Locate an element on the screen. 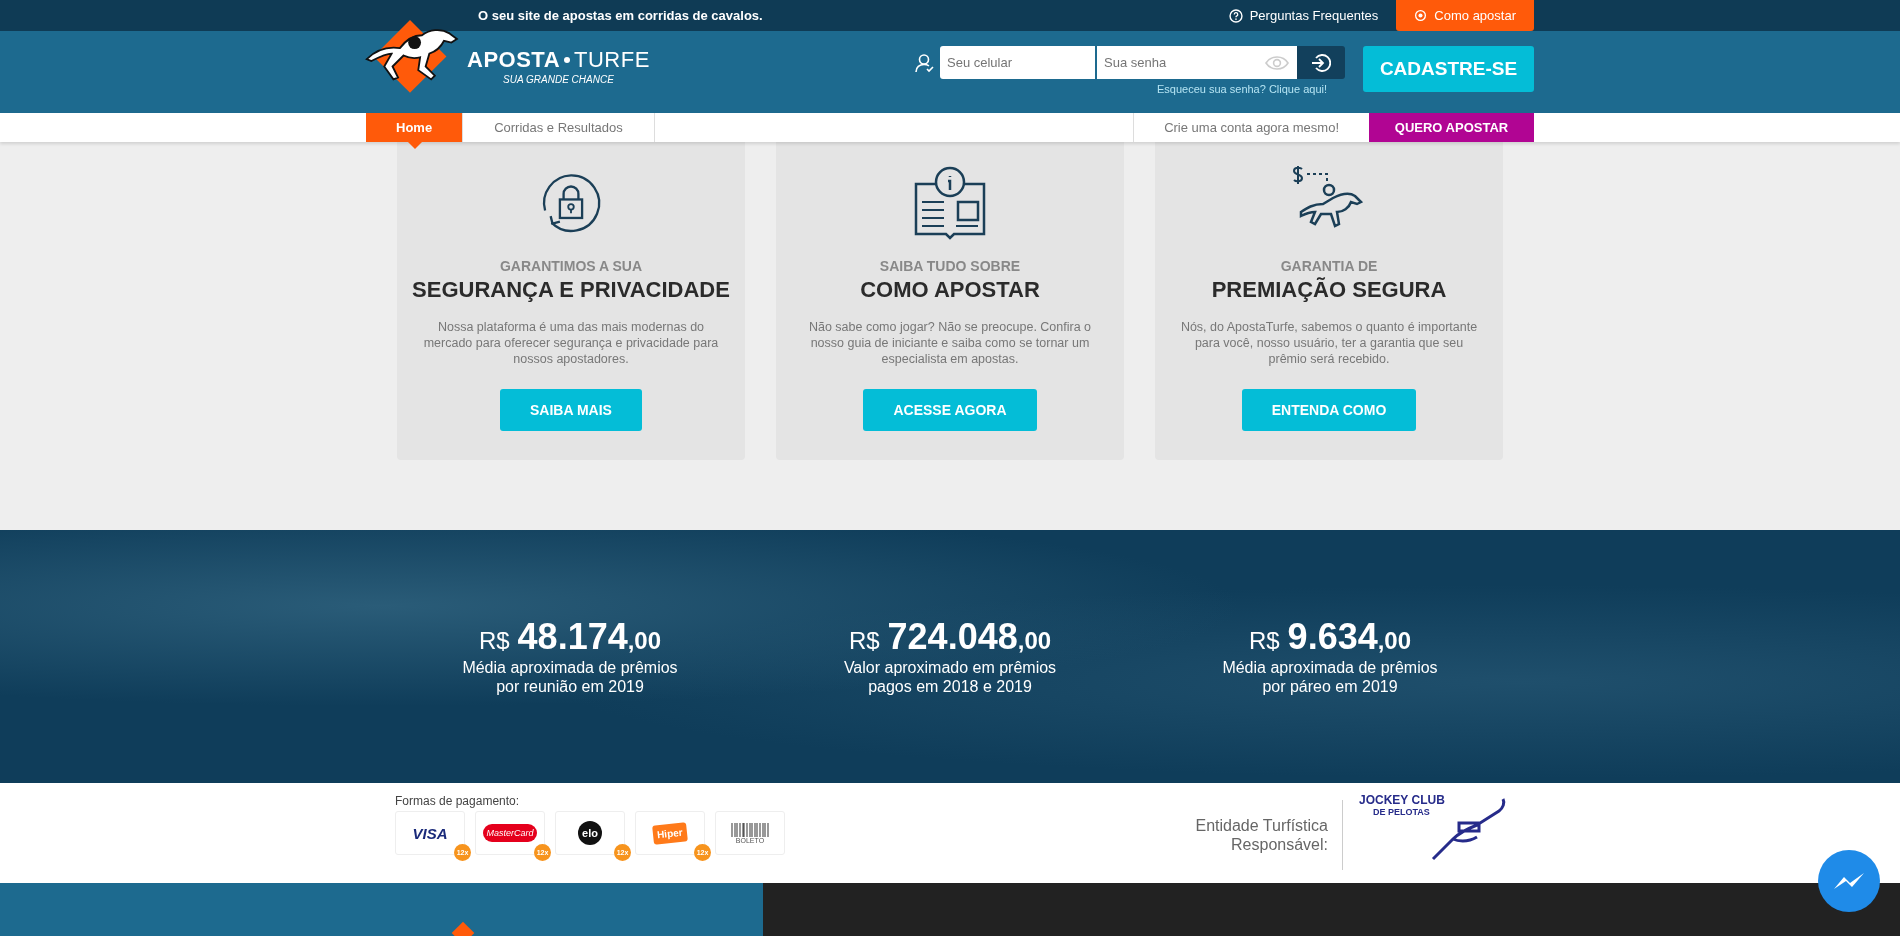 This screenshot has width=1900, height=936. brand-name: TURFE is located at coordinates (612, 60).